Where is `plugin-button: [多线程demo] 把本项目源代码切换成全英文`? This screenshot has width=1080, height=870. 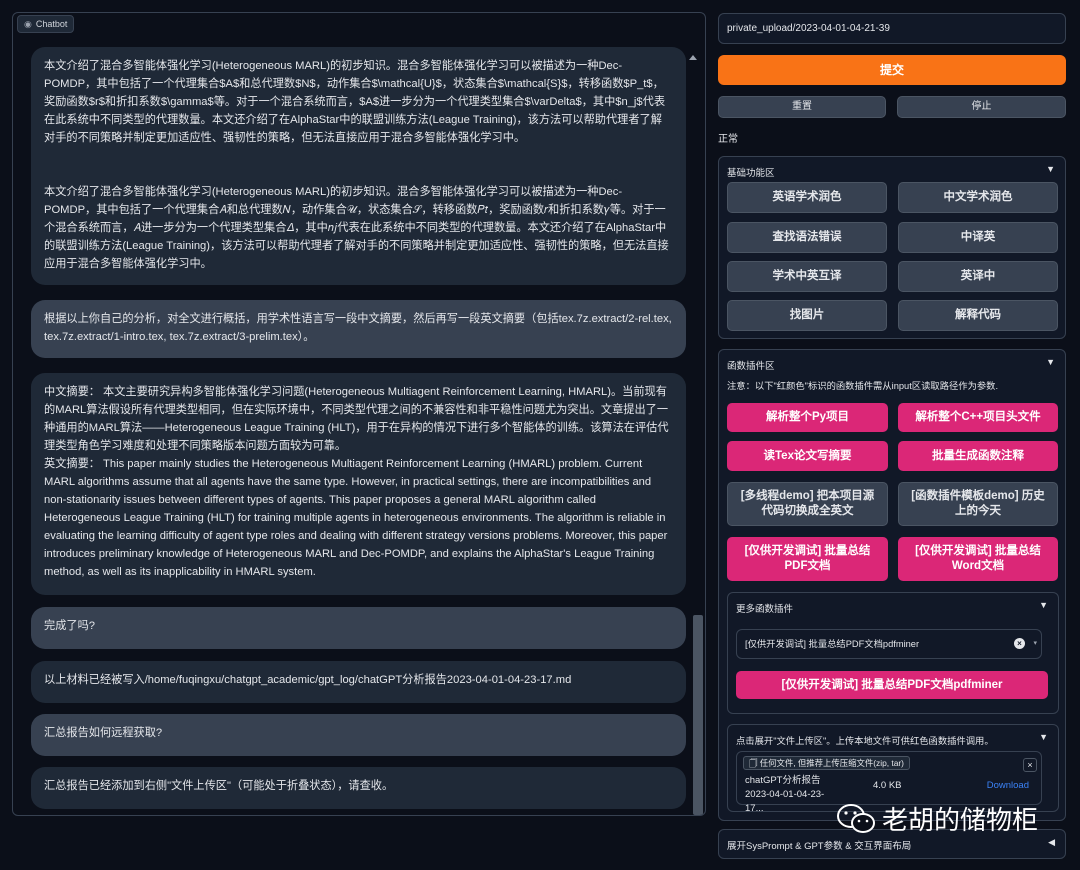
plugin-button: [多线程demo] 把本项目源代码切换成全英文 is located at coordinates (807, 504).